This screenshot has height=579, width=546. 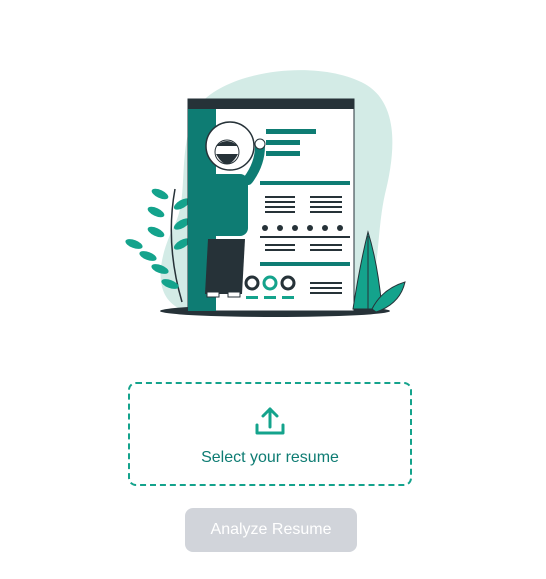 What do you see at coordinates (271, 104) in the screenshot?
I see `resume-header-bar` at bounding box center [271, 104].